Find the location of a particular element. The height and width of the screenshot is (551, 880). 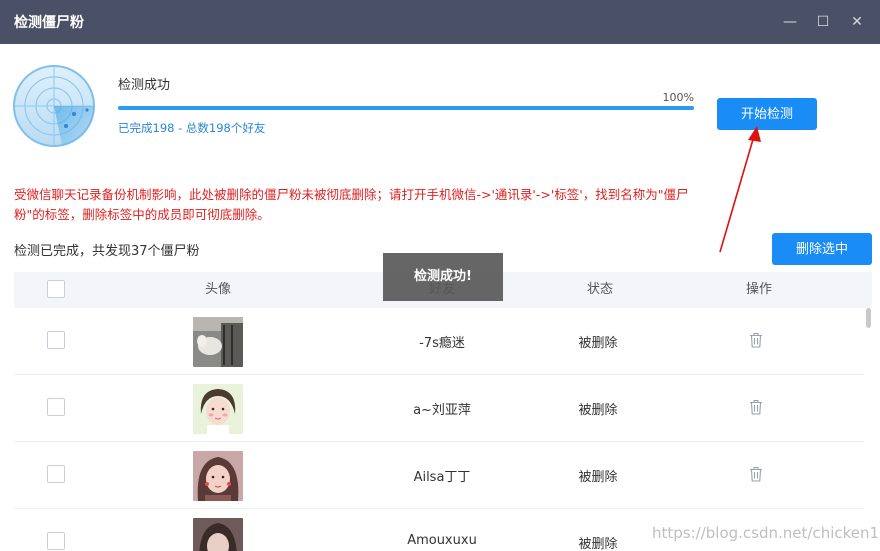

delete-selected-button: 删除选中 is located at coordinates (822, 249).